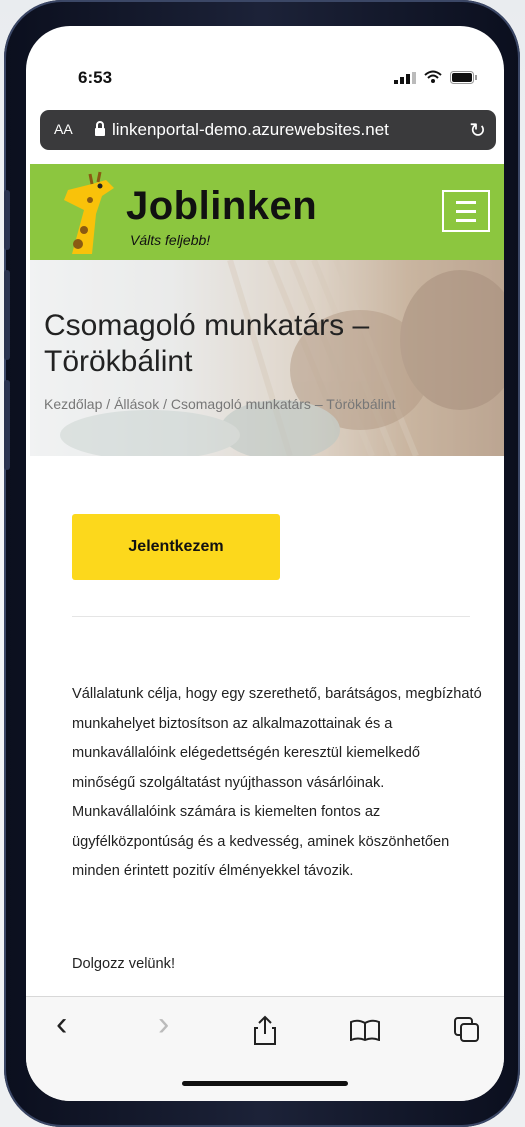 Image resolution: width=525 pixels, height=1127 pixels. I want to click on bixby-button, so click(7, 425).